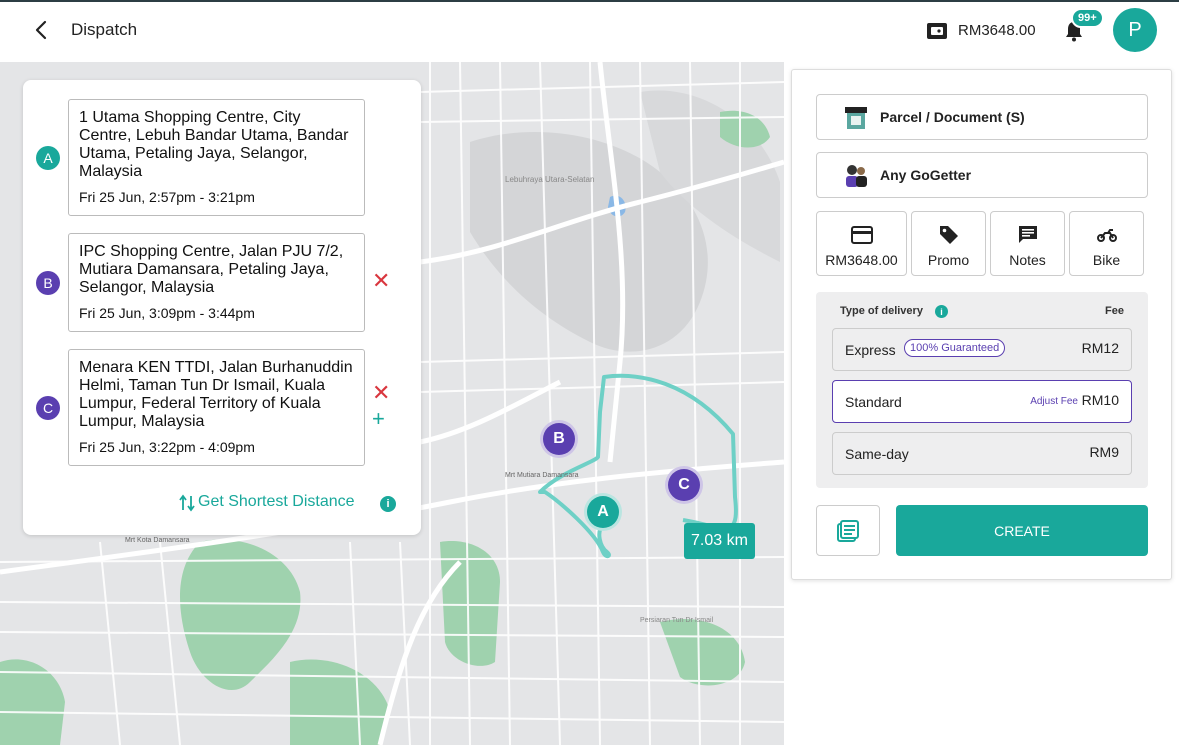 The width and height of the screenshot is (1179, 745). I want to click on stop-c-time: Fri 25 Jun, 3:22pm - 4:09pm, so click(167, 447).